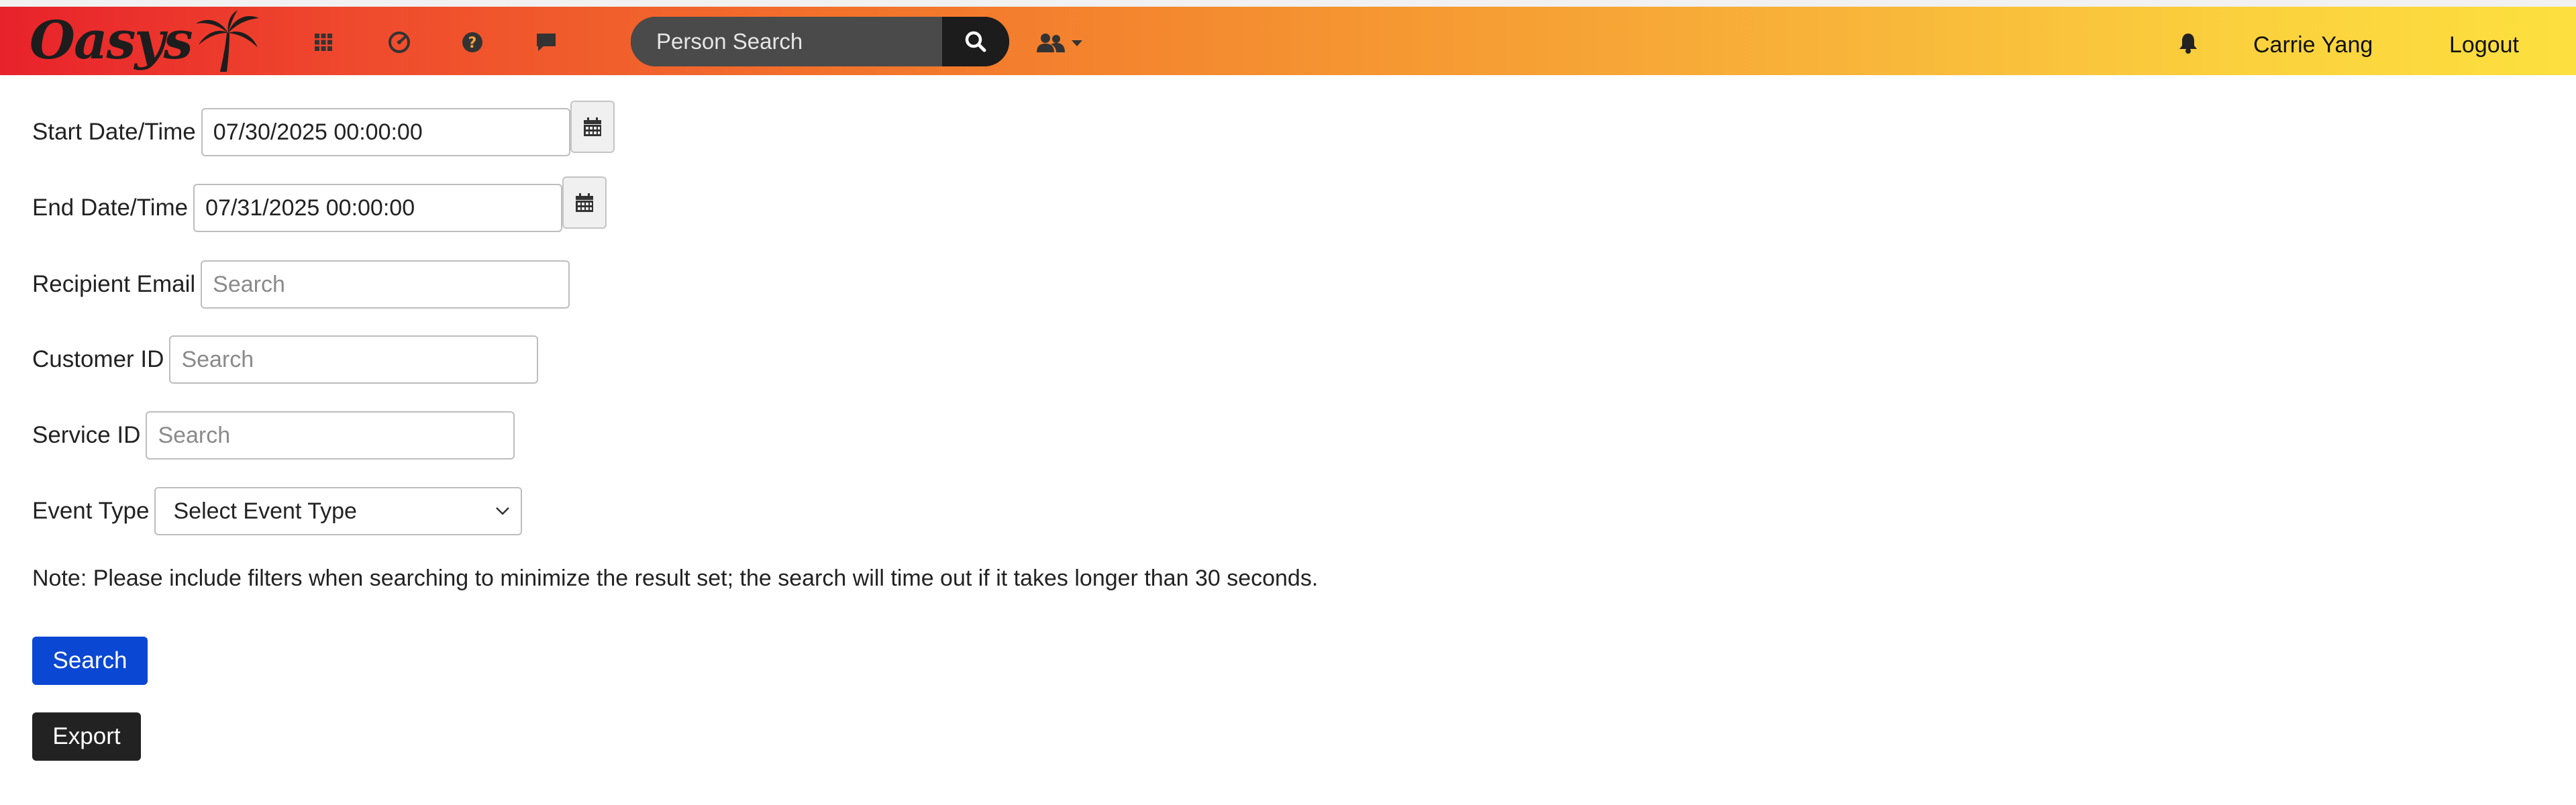 The image size is (2576, 805). What do you see at coordinates (98, 359) in the screenshot?
I see `customer-id-label: Customer ID` at bounding box center [98, 359].